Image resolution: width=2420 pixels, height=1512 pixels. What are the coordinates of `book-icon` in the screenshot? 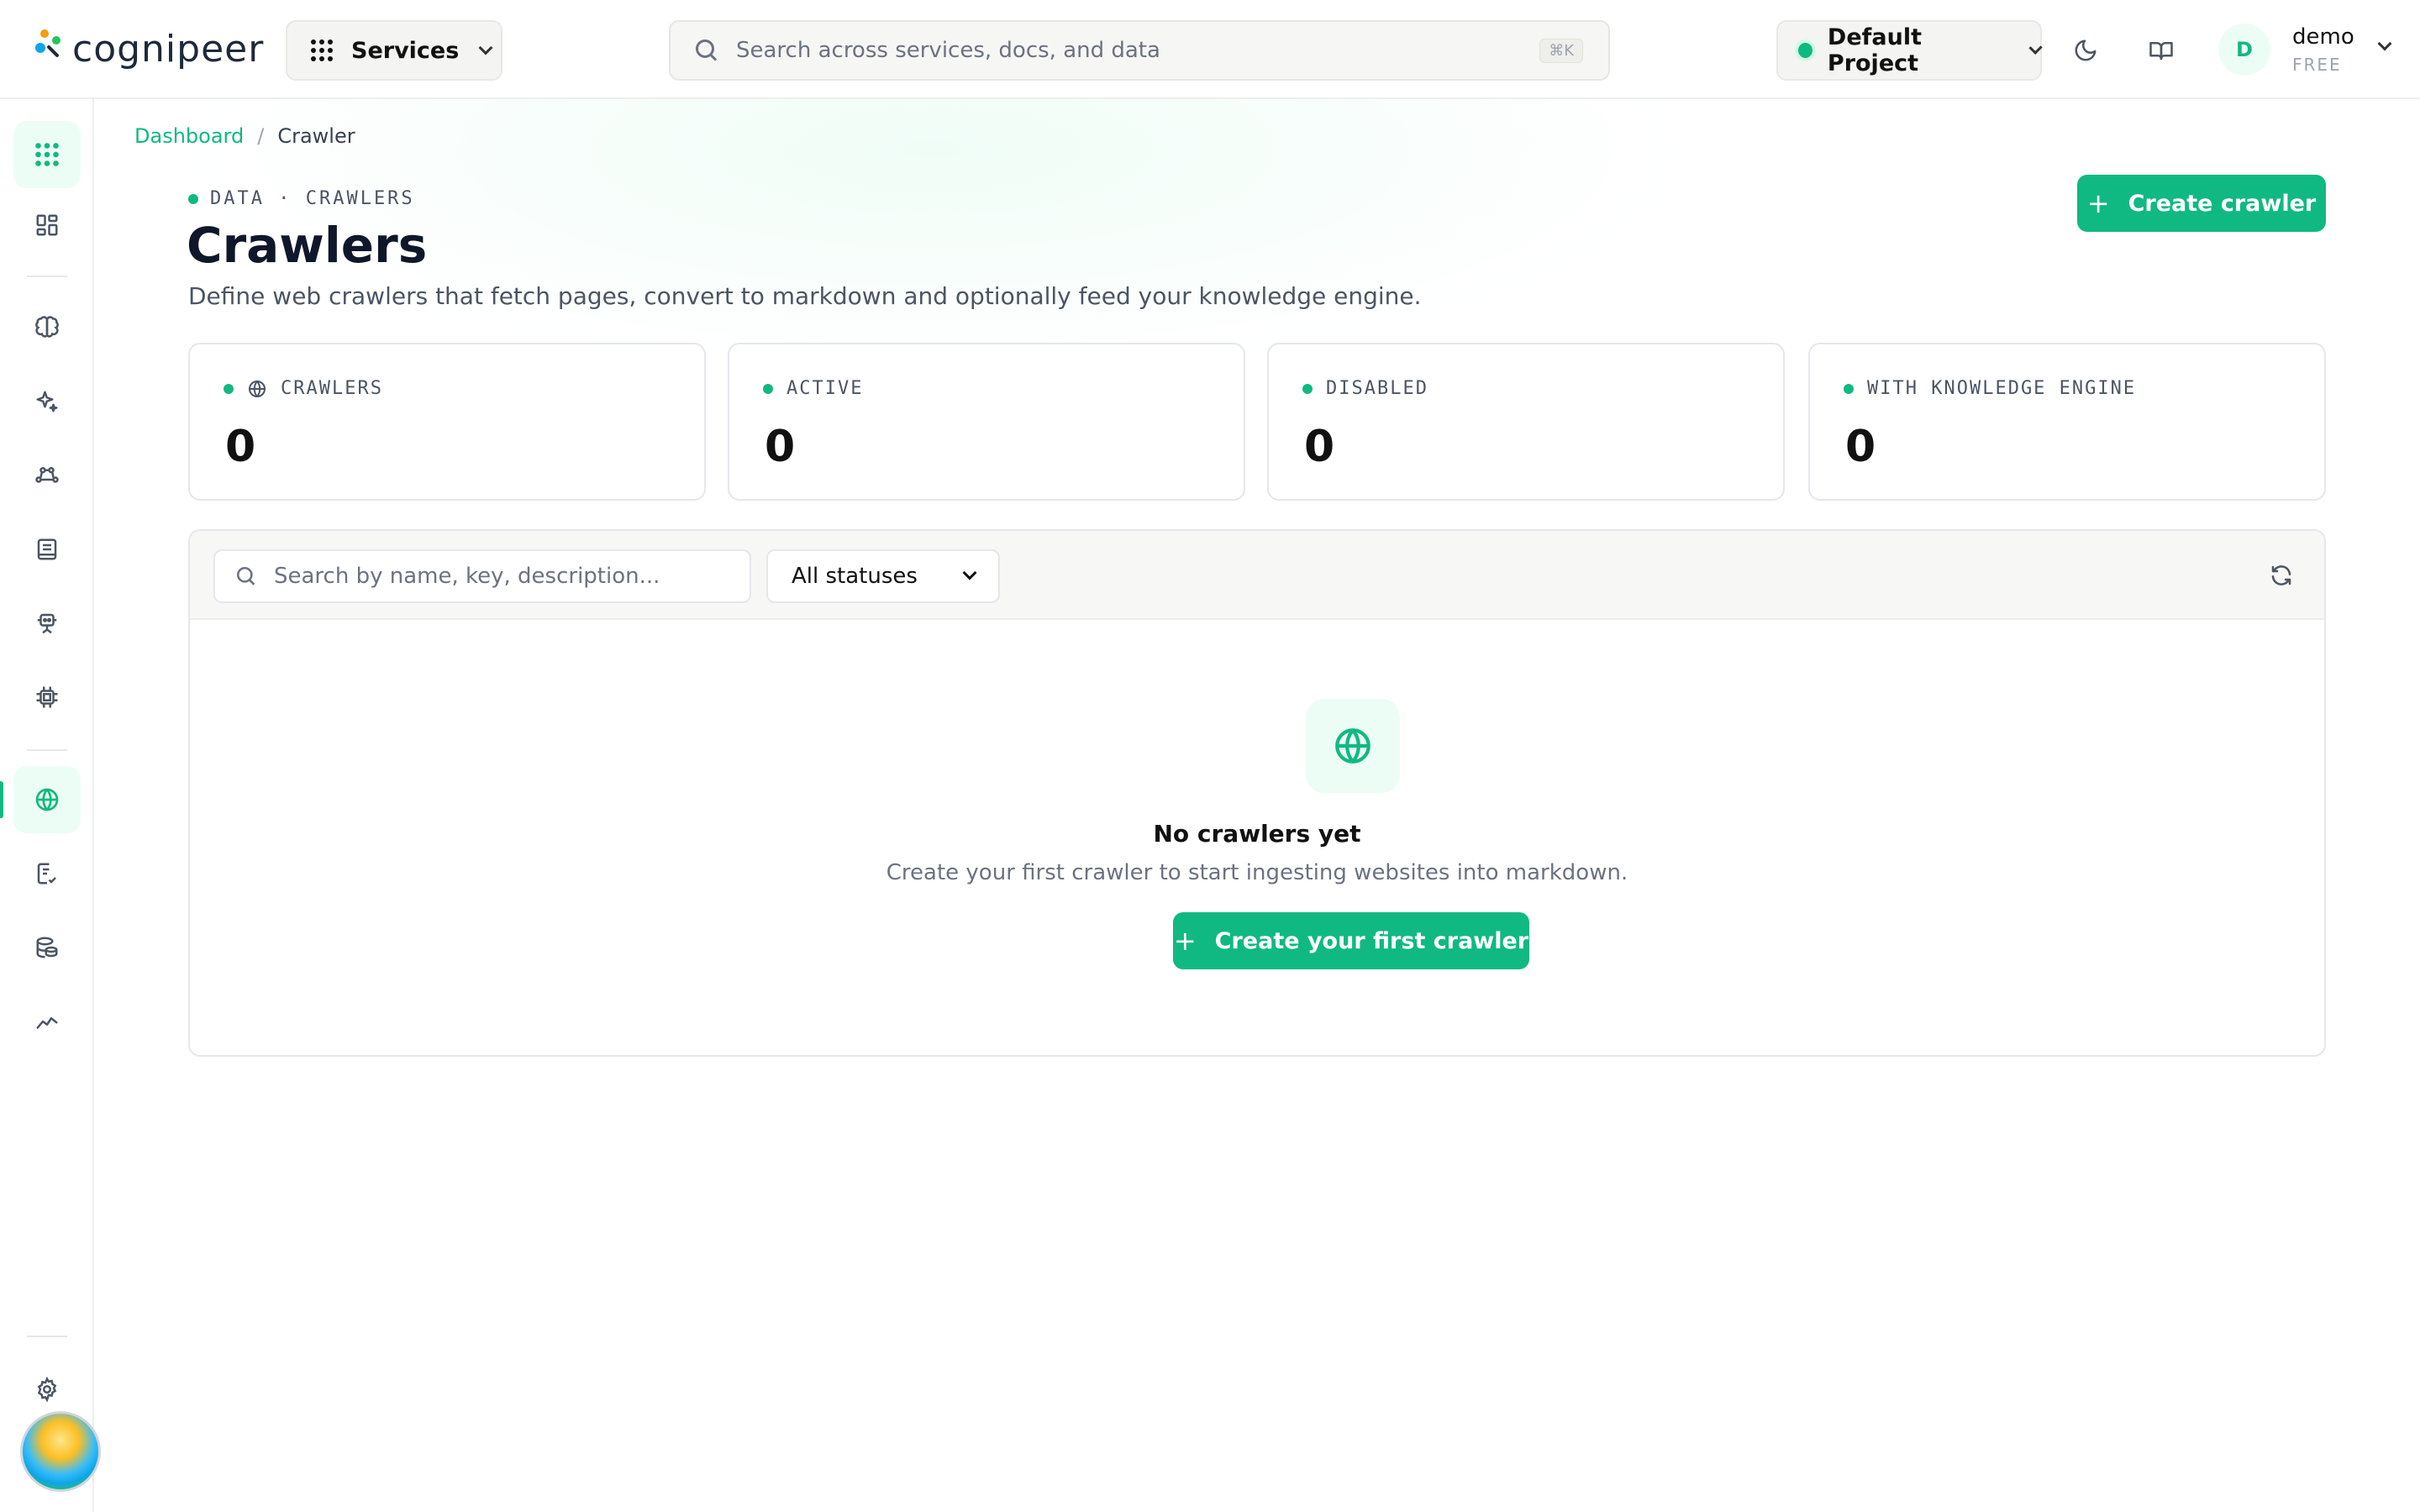 It's located at (47, 549).